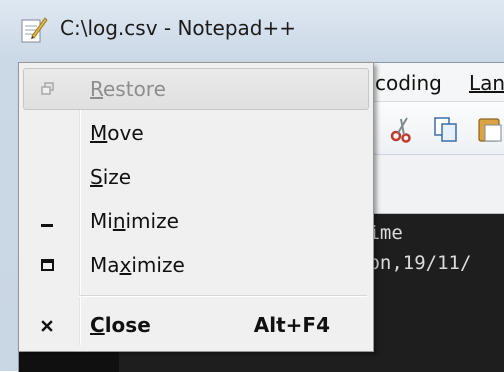 The width and height of the screenshot is (504, 372). I want to click on menu-item-minimize: Minimize, so click(196, 221).